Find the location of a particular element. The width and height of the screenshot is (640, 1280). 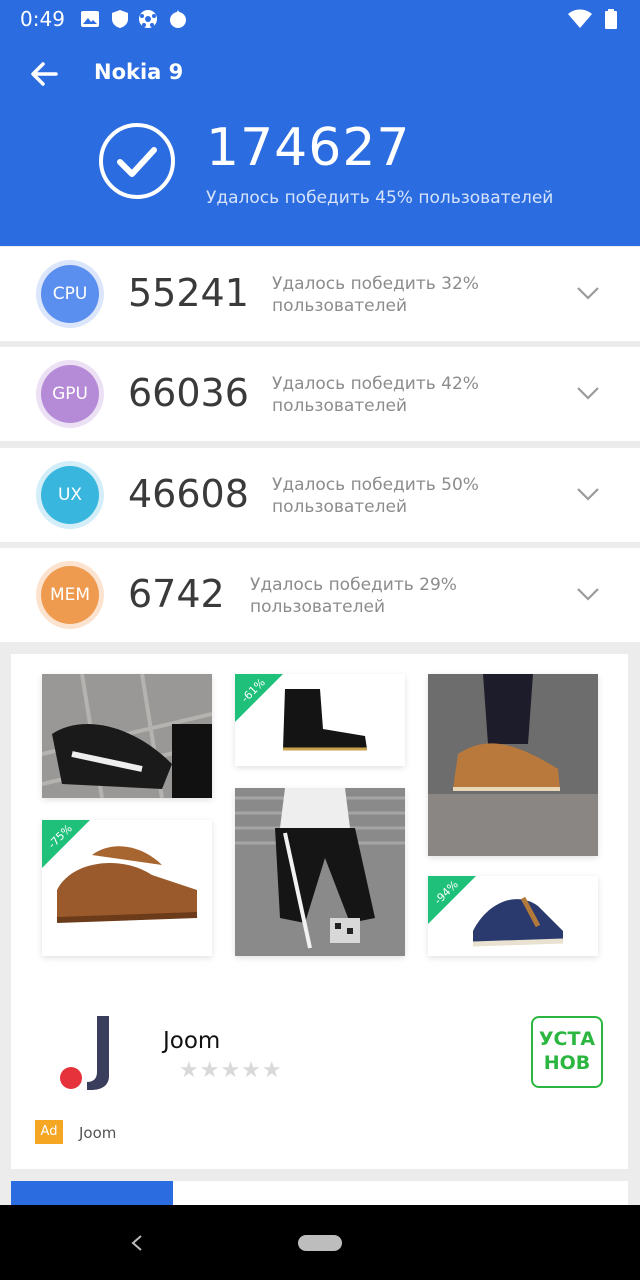

wifi-icon is located at coordinates (580, 18).